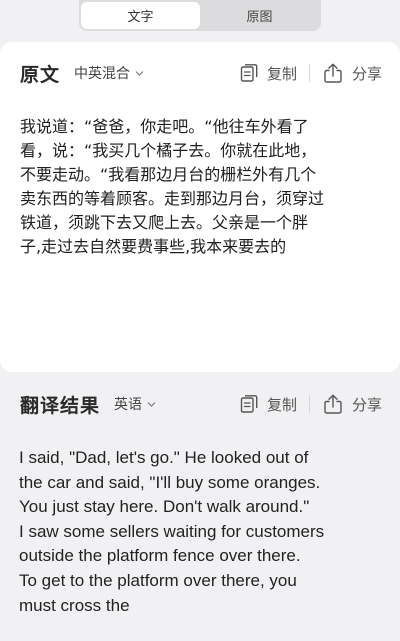 The width and height of the screenshot is (400, 641). Describe the element at coordinates (201, 73) in the screenshot. I see `source-header: 原文 中英混合 复制 分享` at that location.